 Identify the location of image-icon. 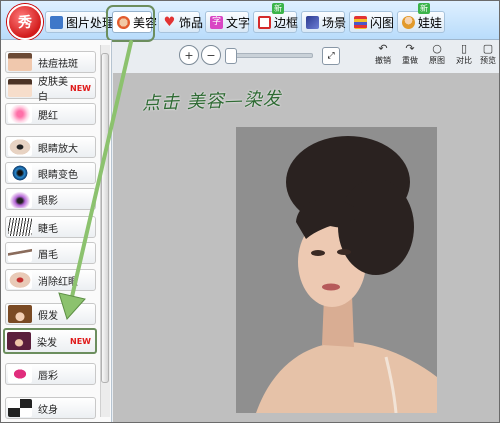
(56, 22).